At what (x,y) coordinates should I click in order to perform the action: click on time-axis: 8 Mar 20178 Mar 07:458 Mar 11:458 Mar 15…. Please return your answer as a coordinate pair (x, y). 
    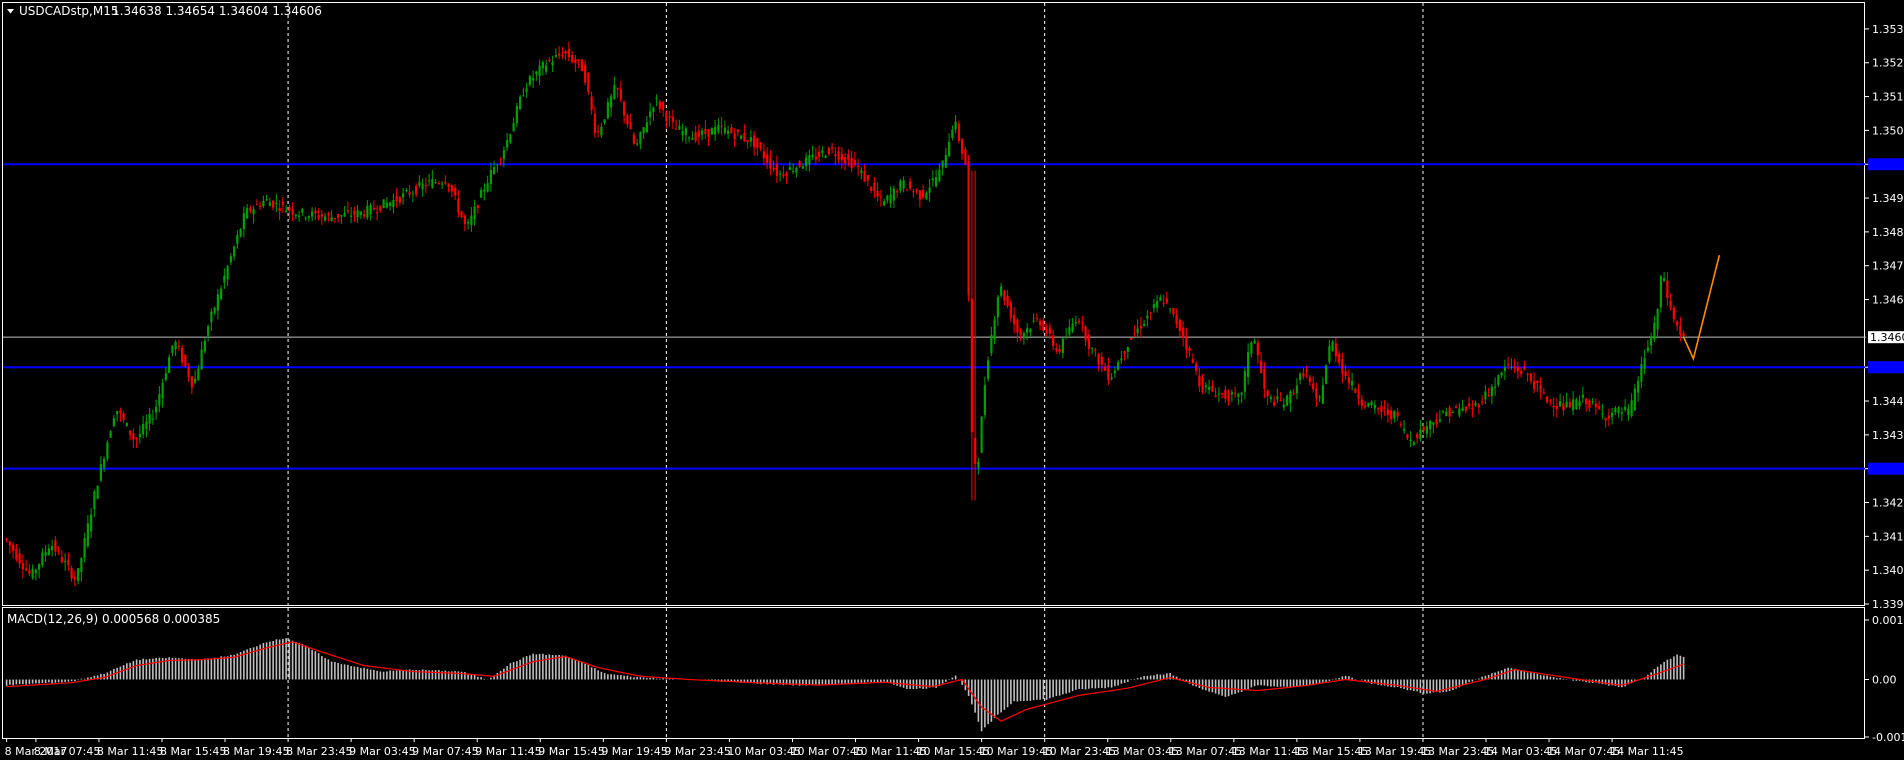
    Looking at the image, I should click on (844, 748).